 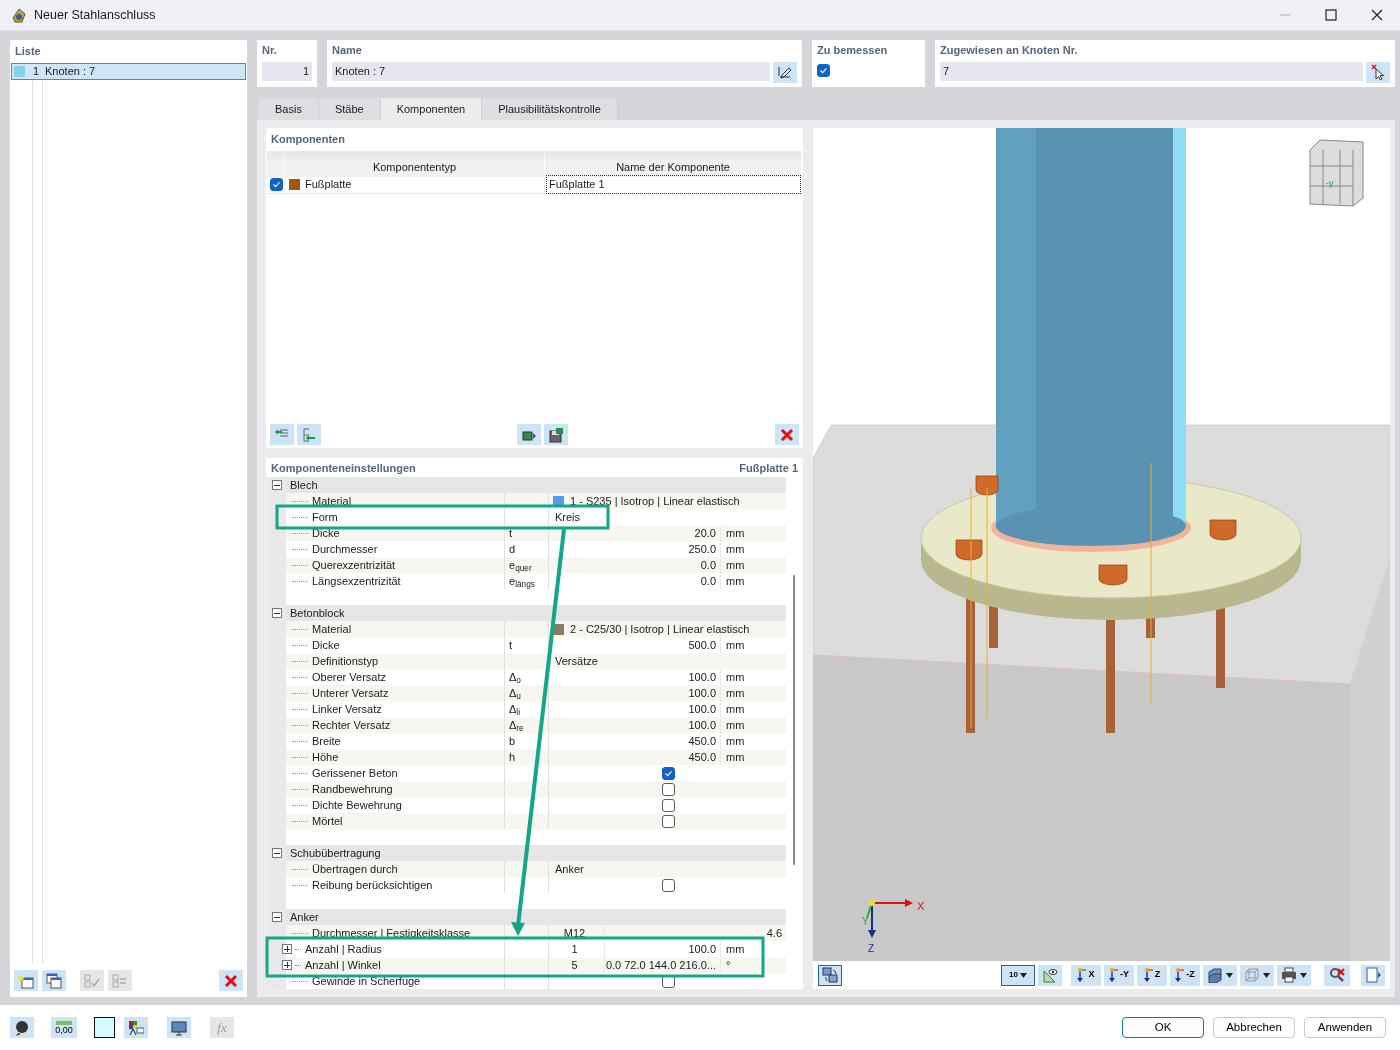 What do you see at coordinates (921, 906) in the screenshot?
I see `axis-label: X` at bounding box center [921, 906].